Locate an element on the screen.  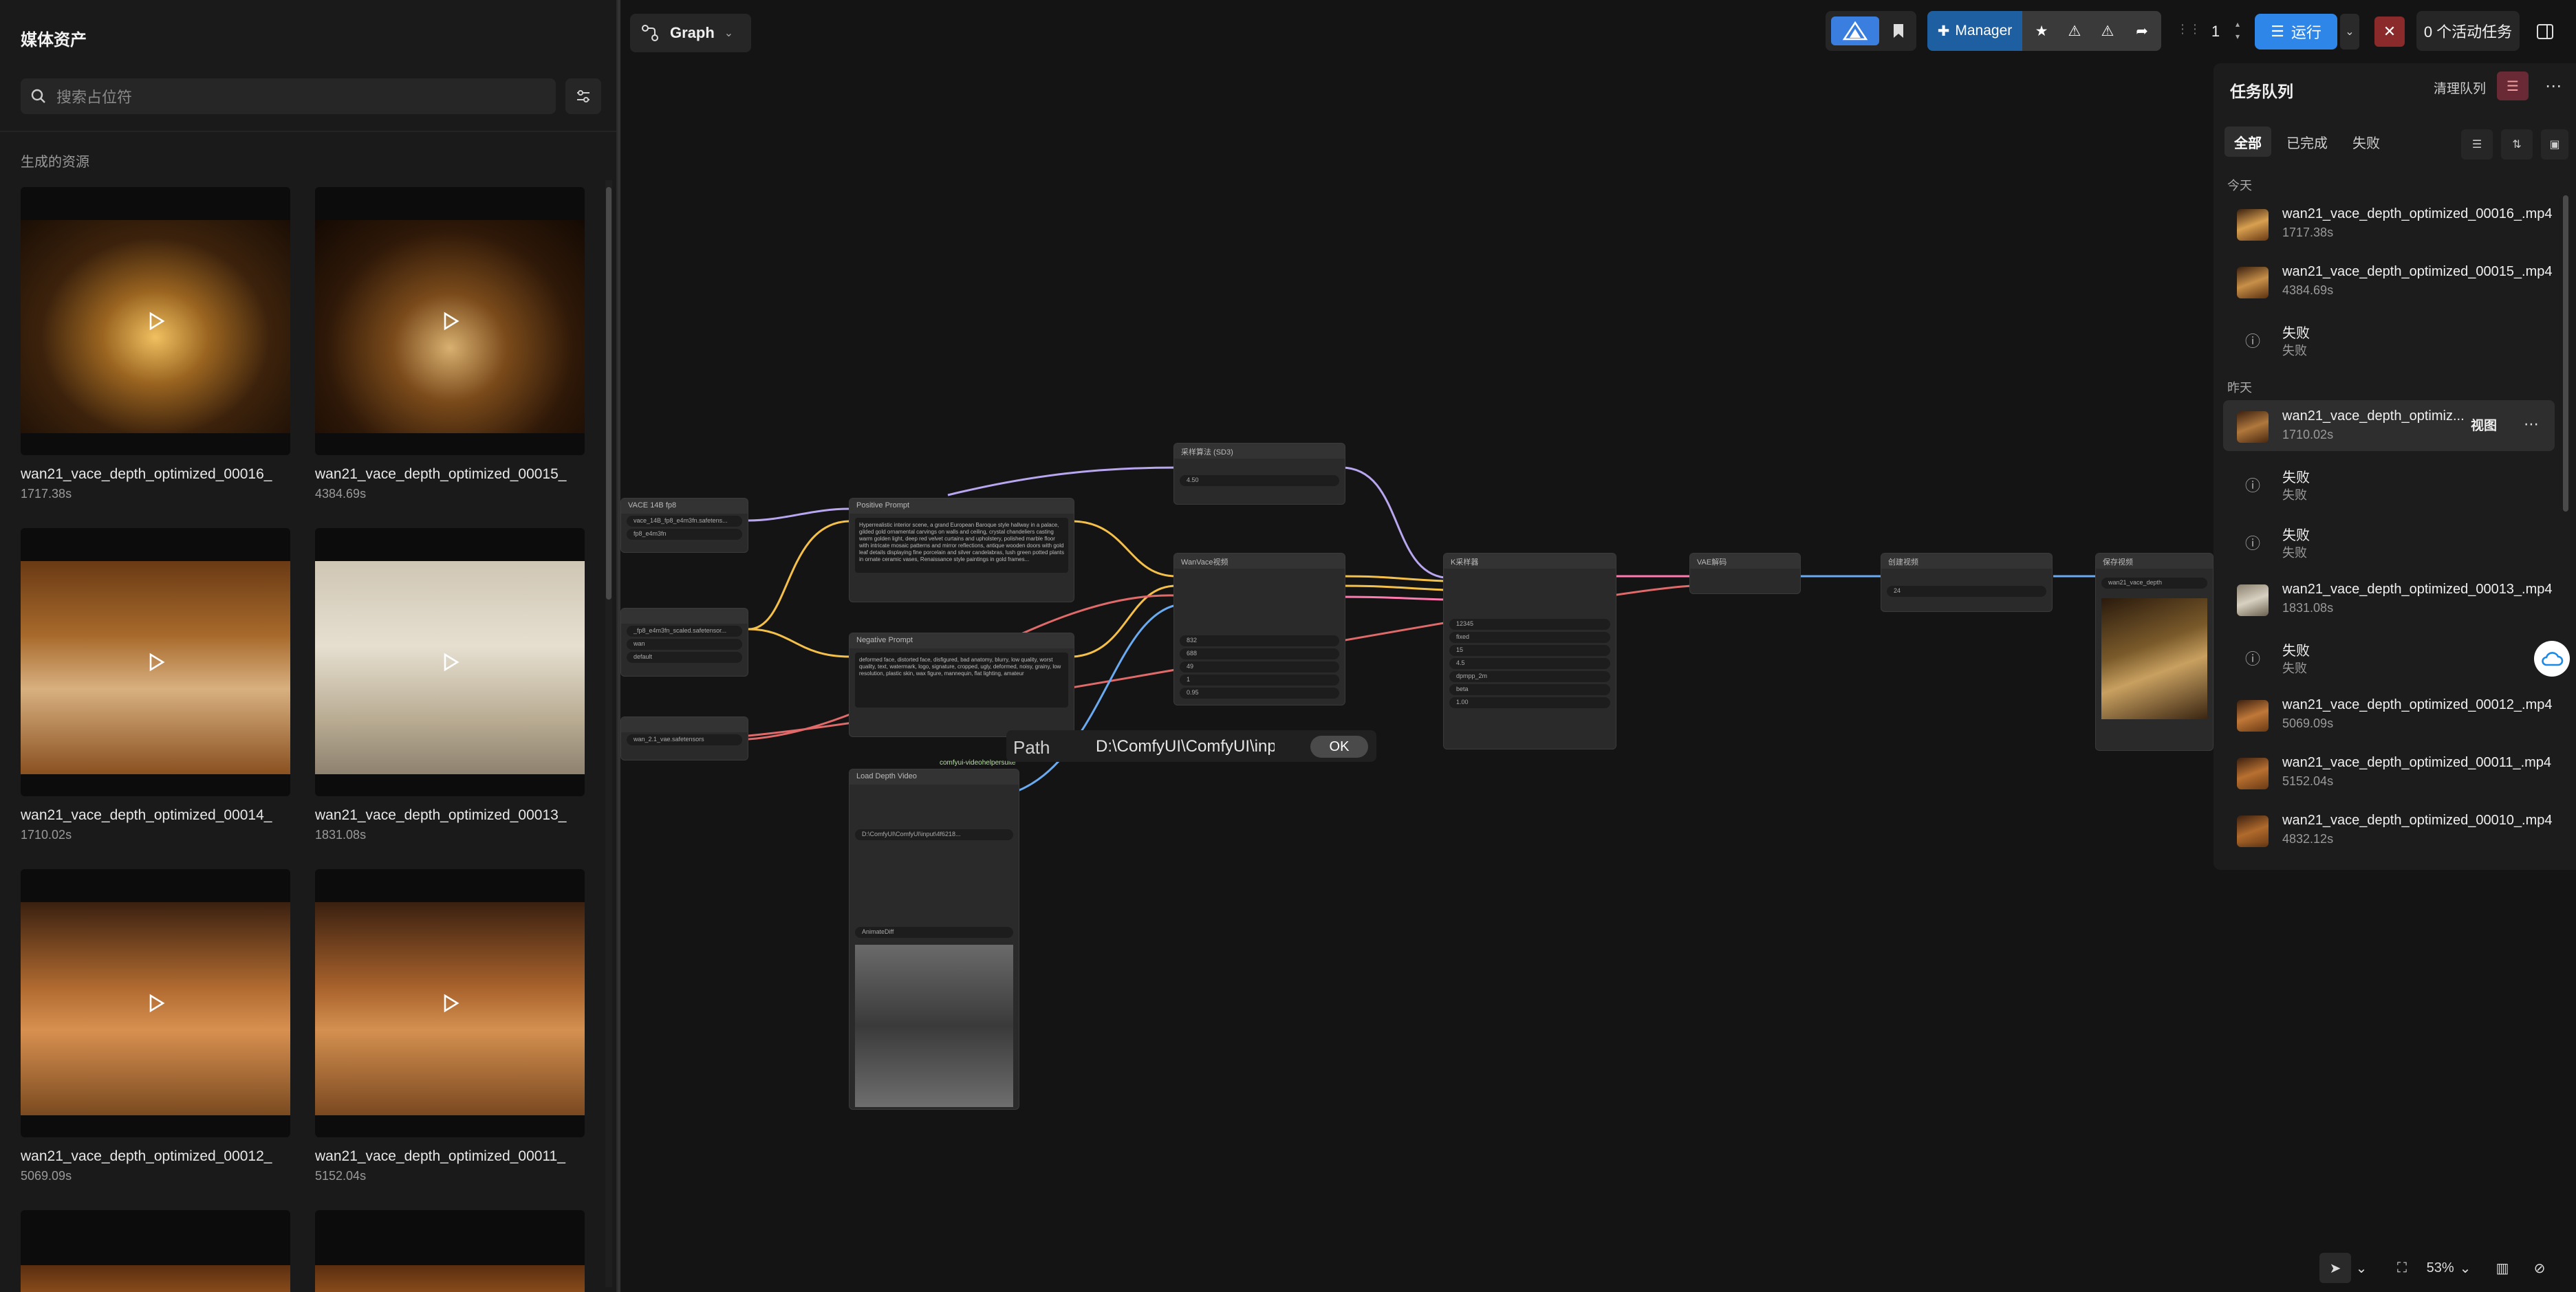
node-widget: 12345 is located at coordinates (1529, 624).